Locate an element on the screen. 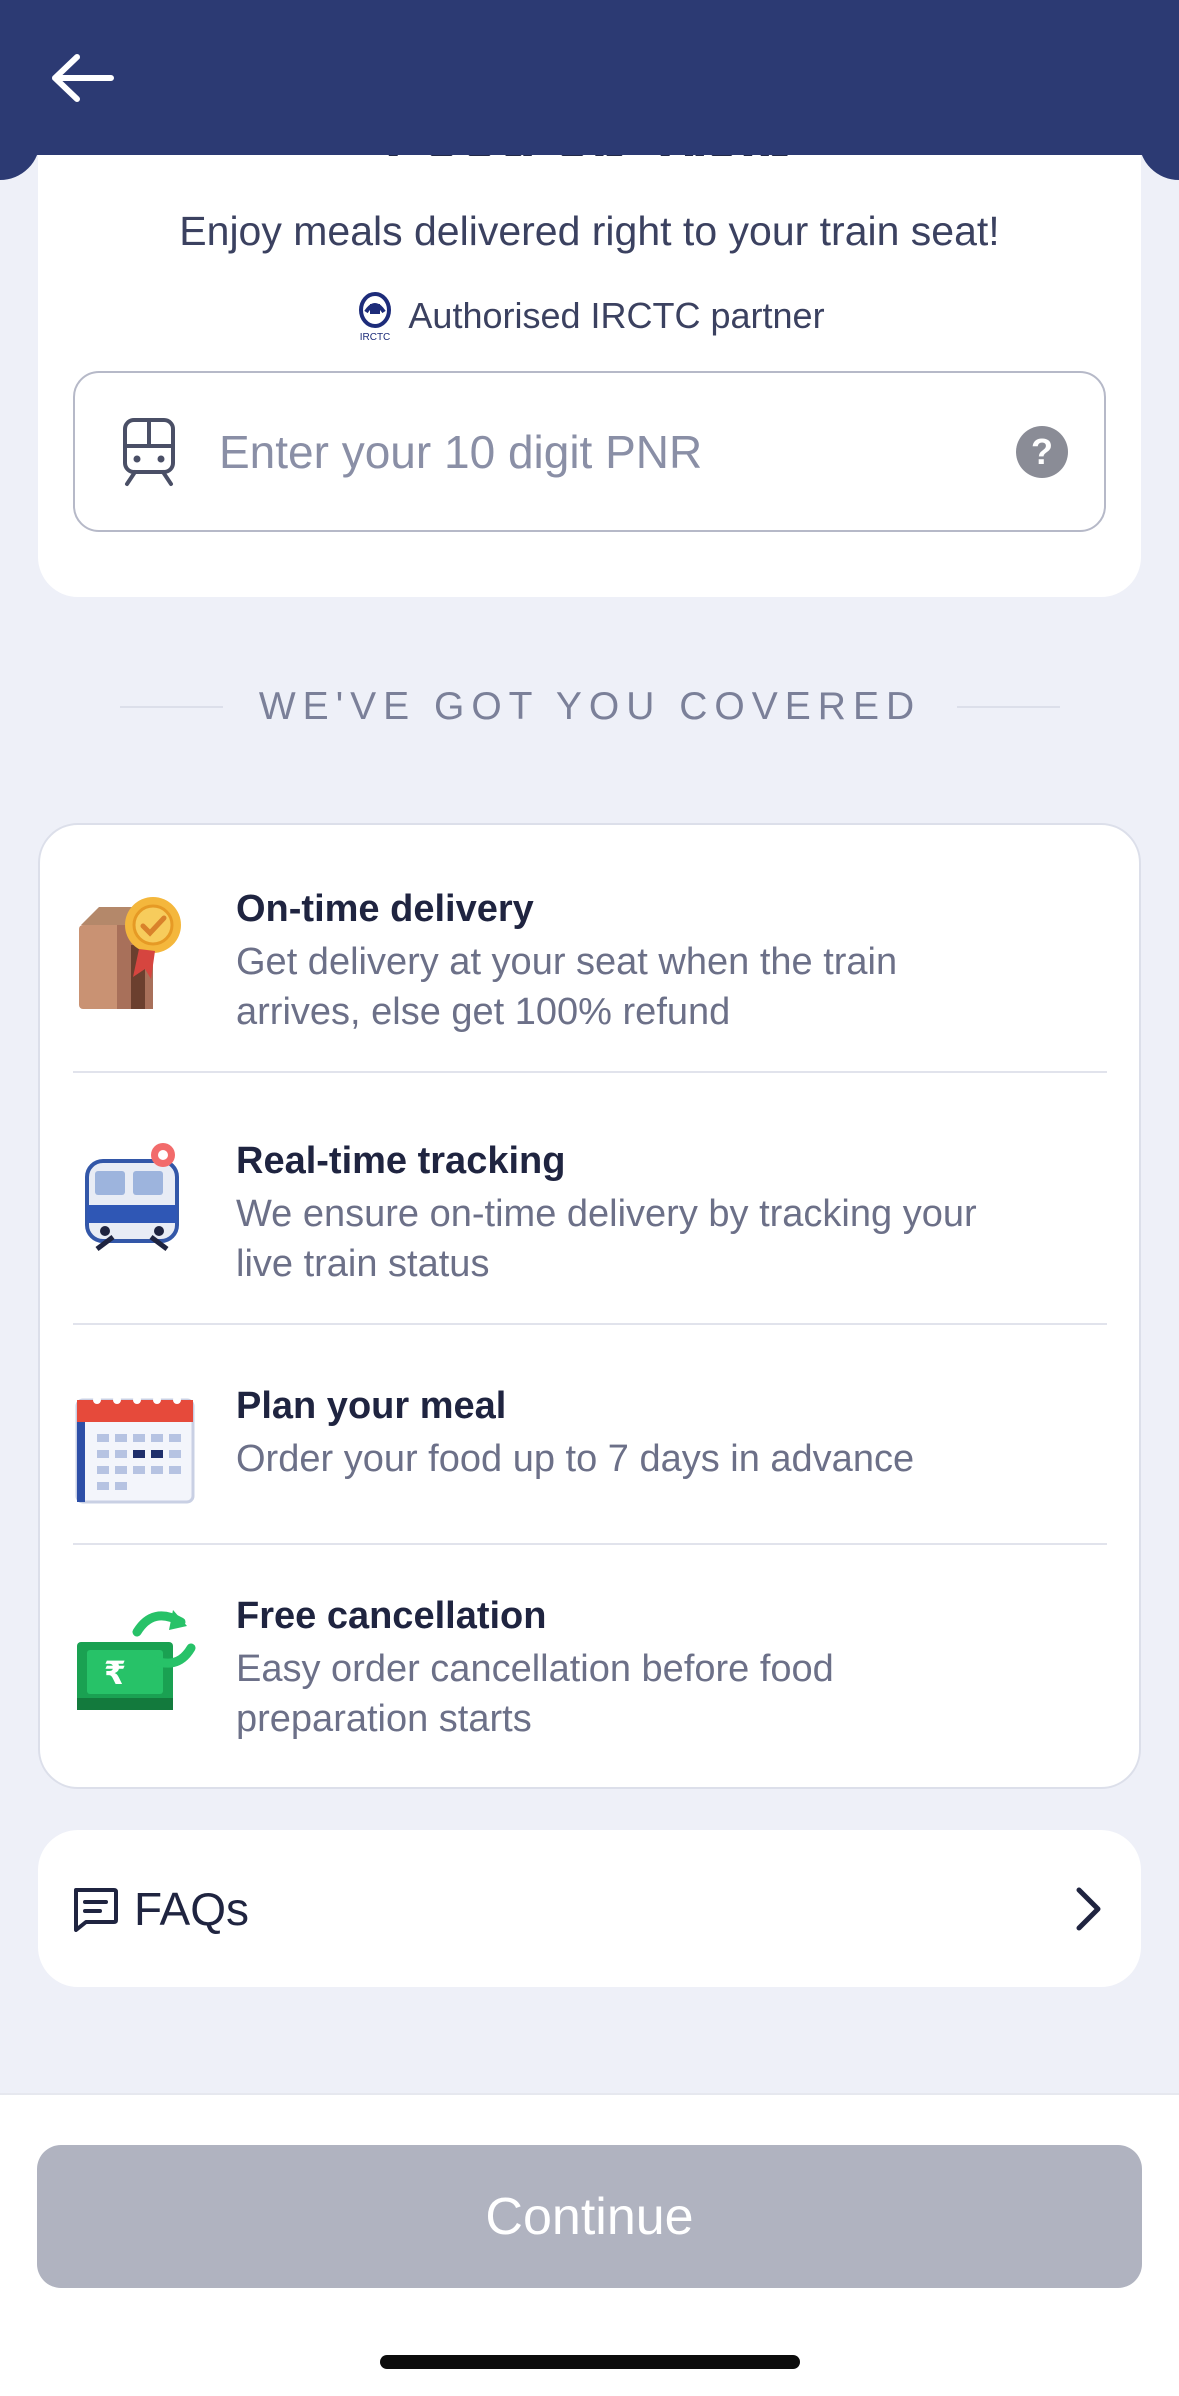  feature-description-line: Order your food up to 7 days in advance is located at coordinates (575, 1459).